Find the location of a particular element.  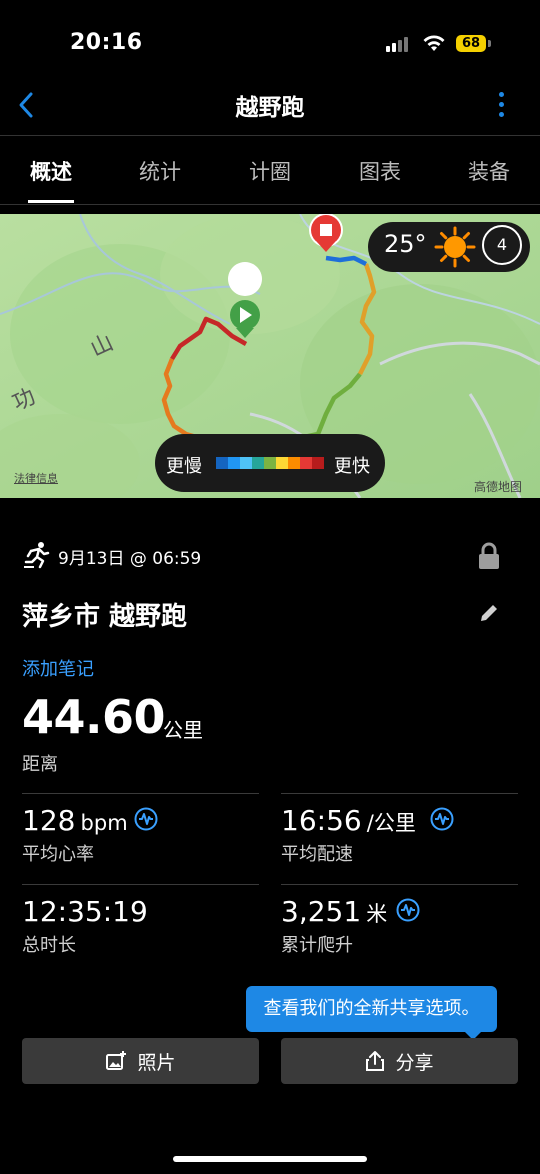

ascent-chart-icon is located at coordinates (408, 910).